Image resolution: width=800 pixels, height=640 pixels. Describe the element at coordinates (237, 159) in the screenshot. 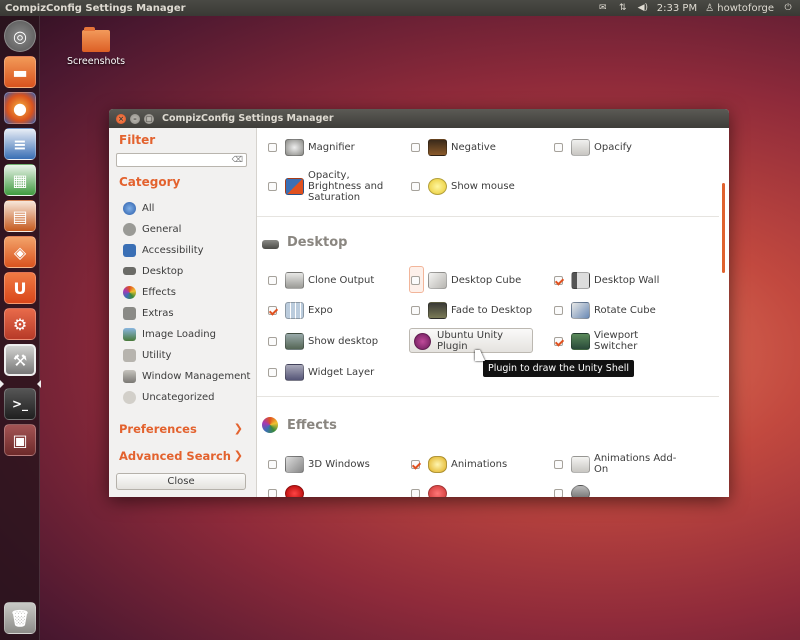

I see `clear-filter-icon: ⌫` at that location.